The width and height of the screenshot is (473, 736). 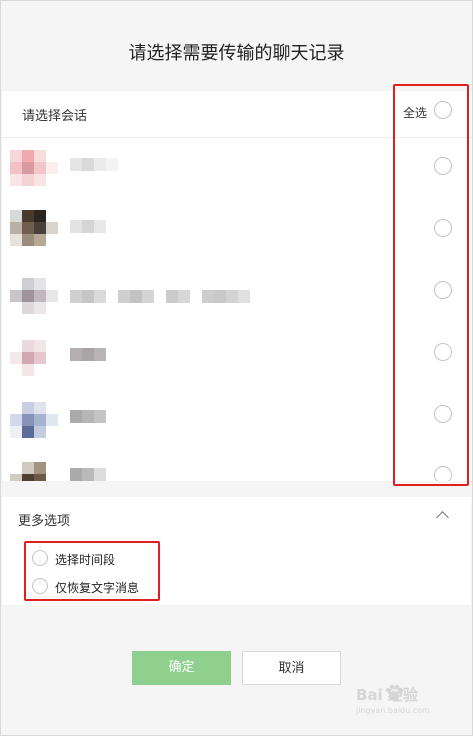 What do you see at coordinates (181, 668) in the screenshot?
I see `confirm-button: 确定` at bounding box center [181, 668].